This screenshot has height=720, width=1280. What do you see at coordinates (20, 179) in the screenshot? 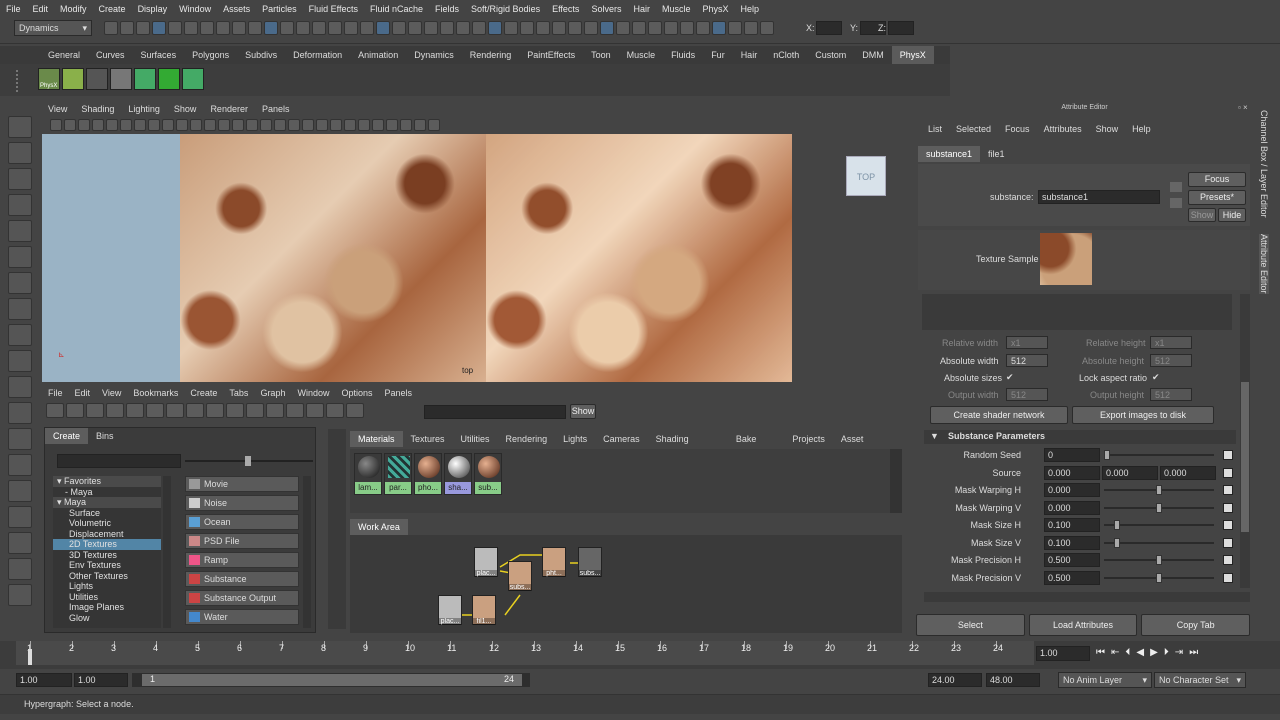
I see `paint-select-icon` at bounding box center [20, 179].